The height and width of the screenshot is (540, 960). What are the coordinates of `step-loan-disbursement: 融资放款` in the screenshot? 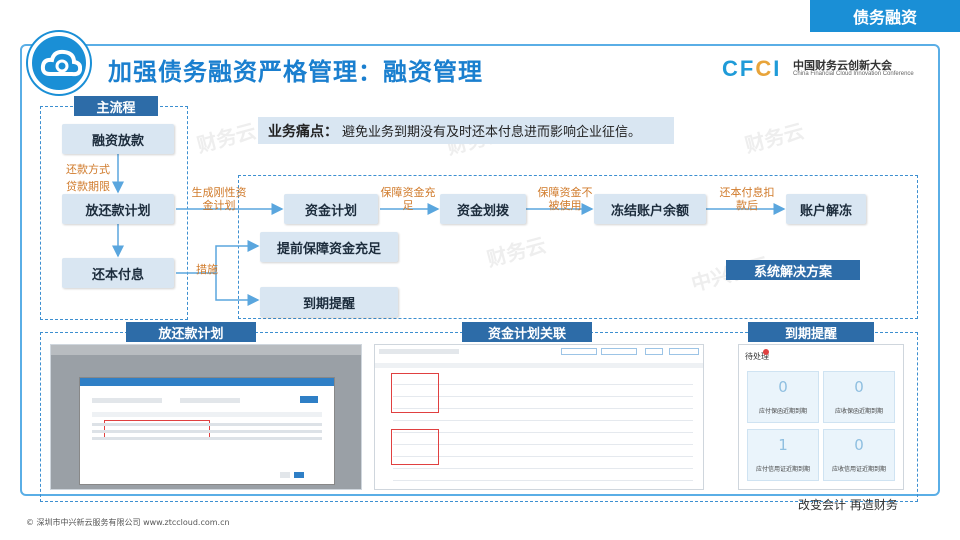 It's located at (118, 139).